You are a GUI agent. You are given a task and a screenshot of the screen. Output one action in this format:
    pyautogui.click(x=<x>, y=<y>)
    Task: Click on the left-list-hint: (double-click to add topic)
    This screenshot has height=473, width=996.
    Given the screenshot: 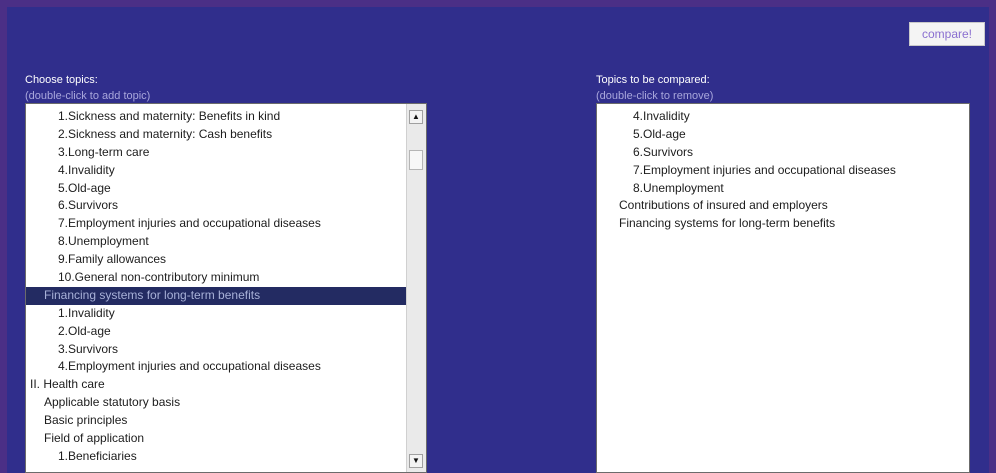 What is the action you would take?
    pyautogui.click(x=88, y=96)
    